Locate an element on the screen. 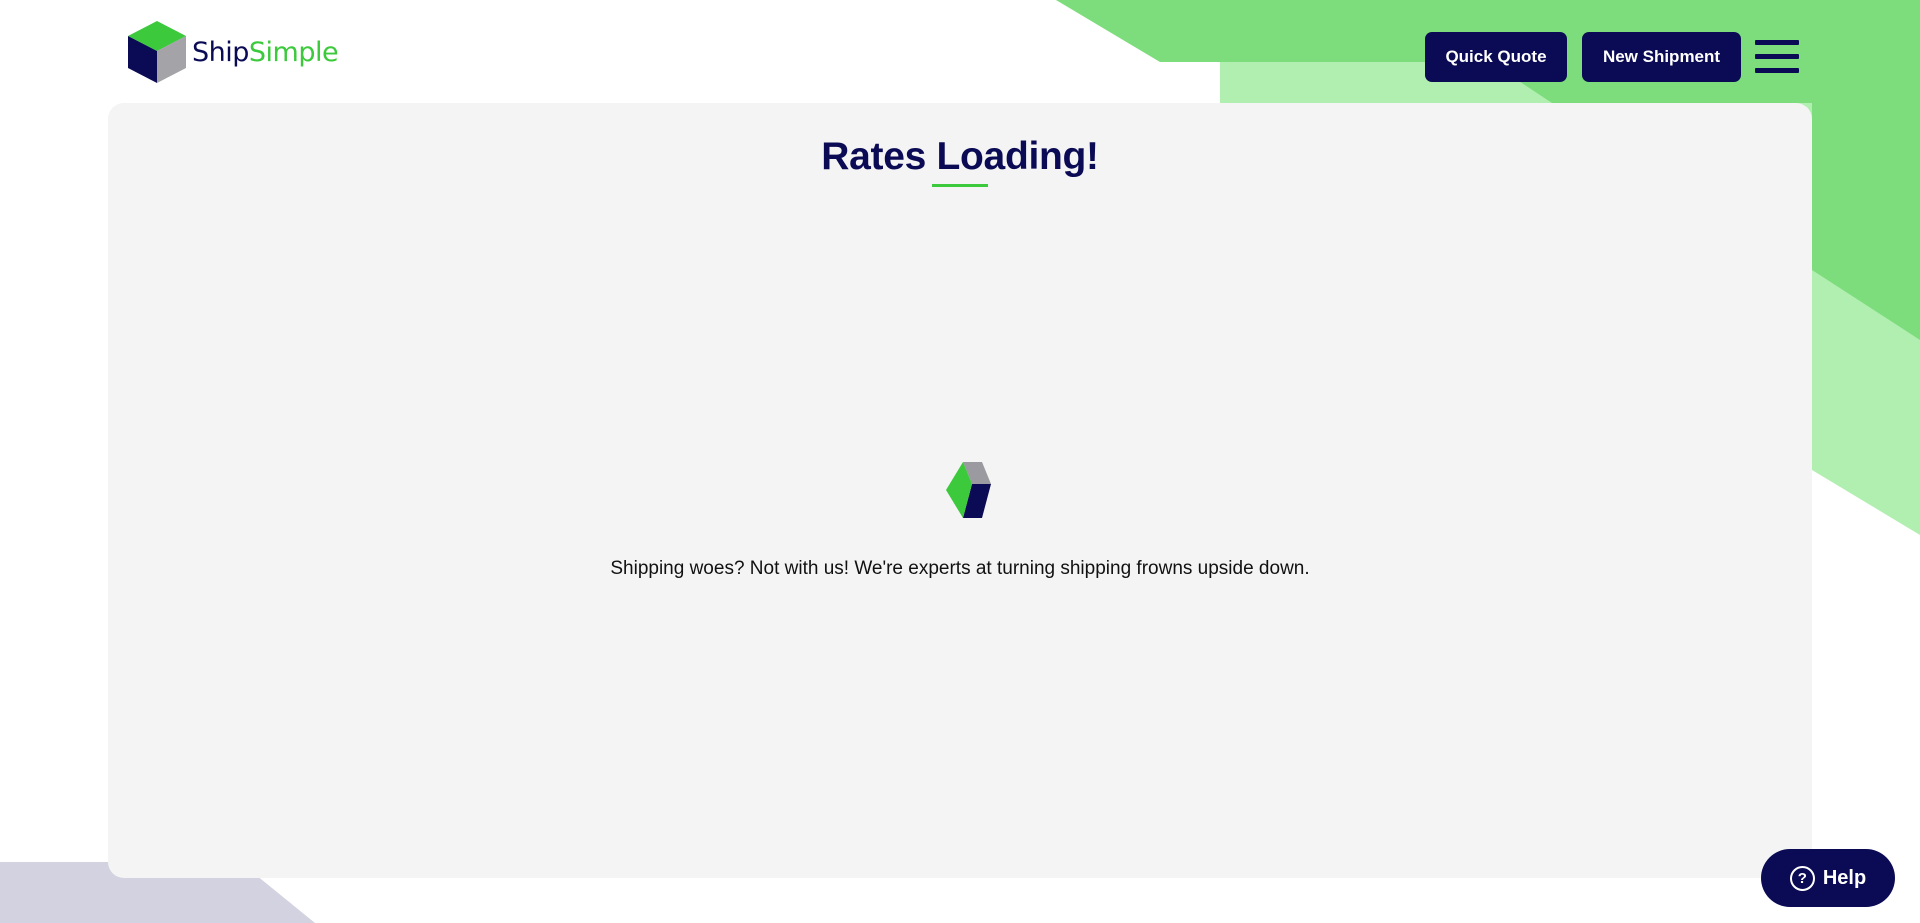 The width and height of the screenshot is (1920, 923). logo-text-ship: Ship is located at coordinates (220, 52).